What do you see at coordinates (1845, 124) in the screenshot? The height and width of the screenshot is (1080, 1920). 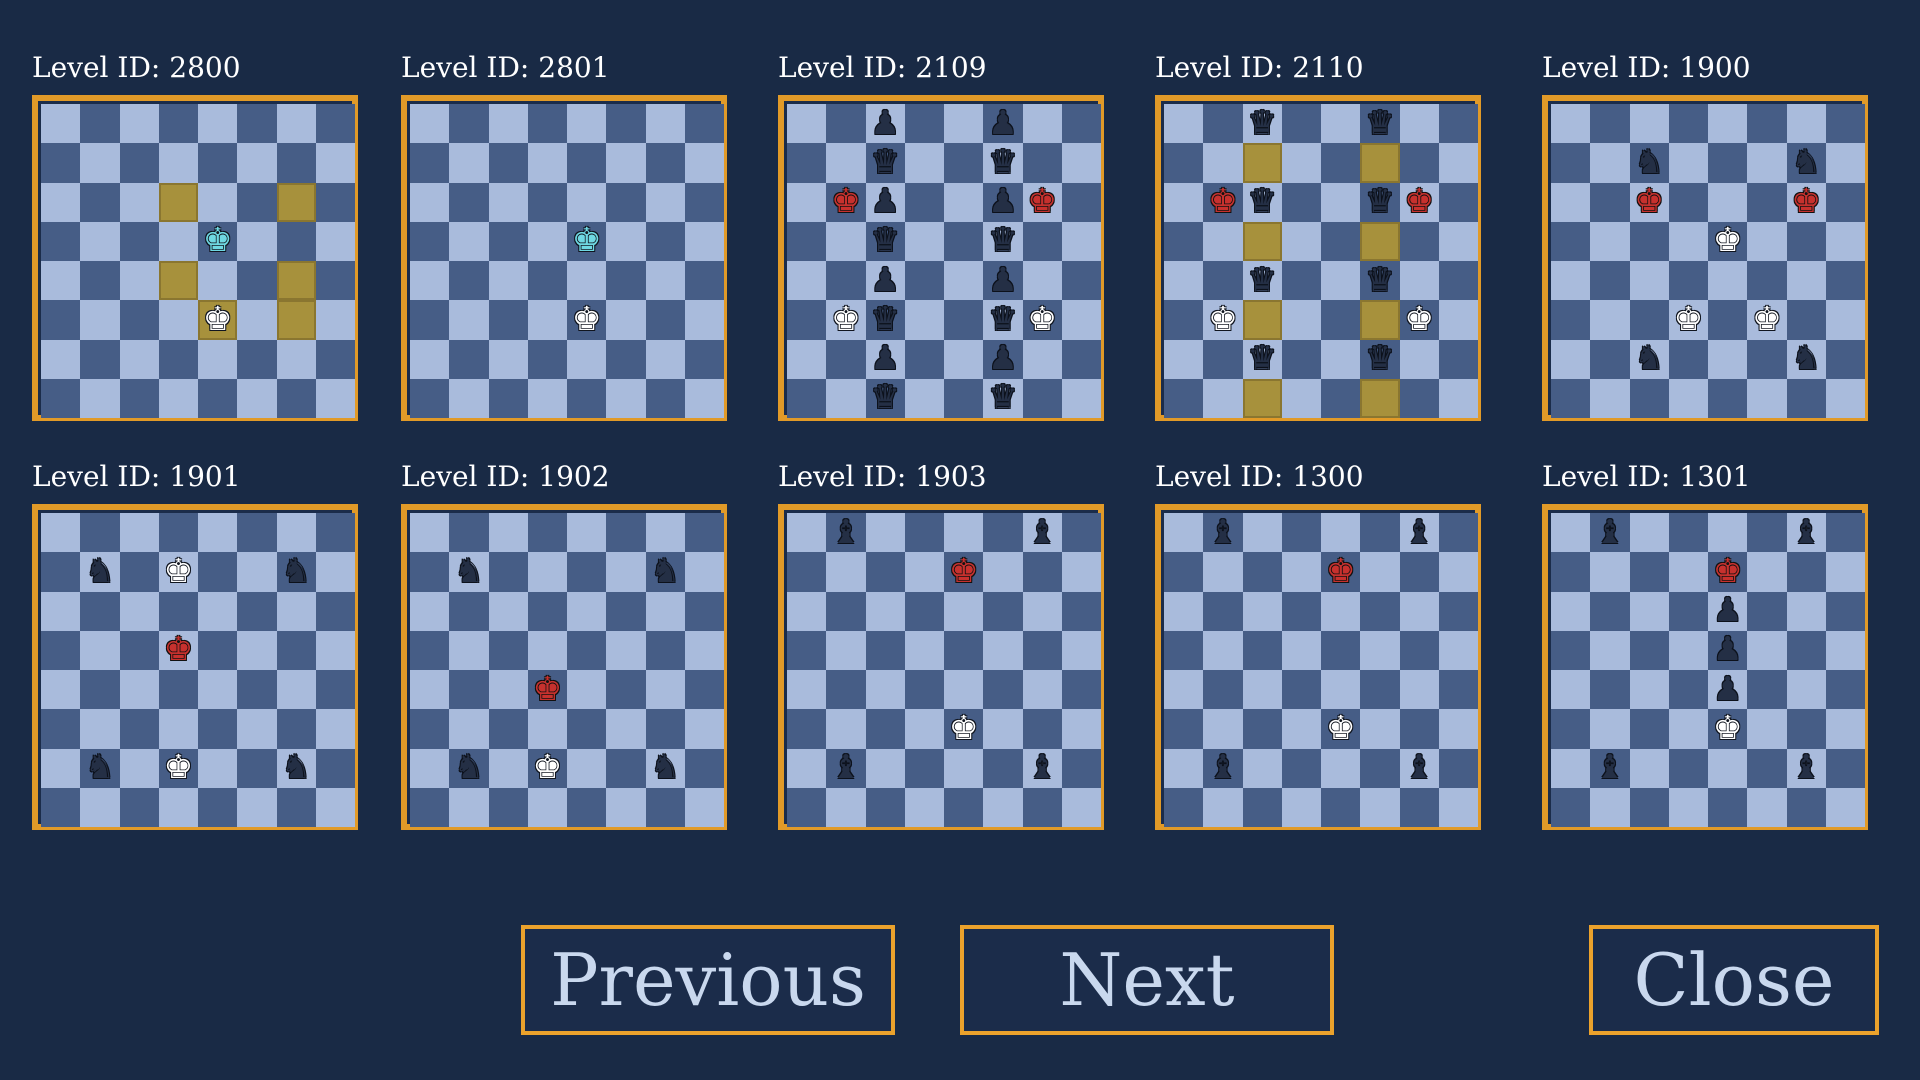 I see `square-h8` at bounding box center [1845, 124].